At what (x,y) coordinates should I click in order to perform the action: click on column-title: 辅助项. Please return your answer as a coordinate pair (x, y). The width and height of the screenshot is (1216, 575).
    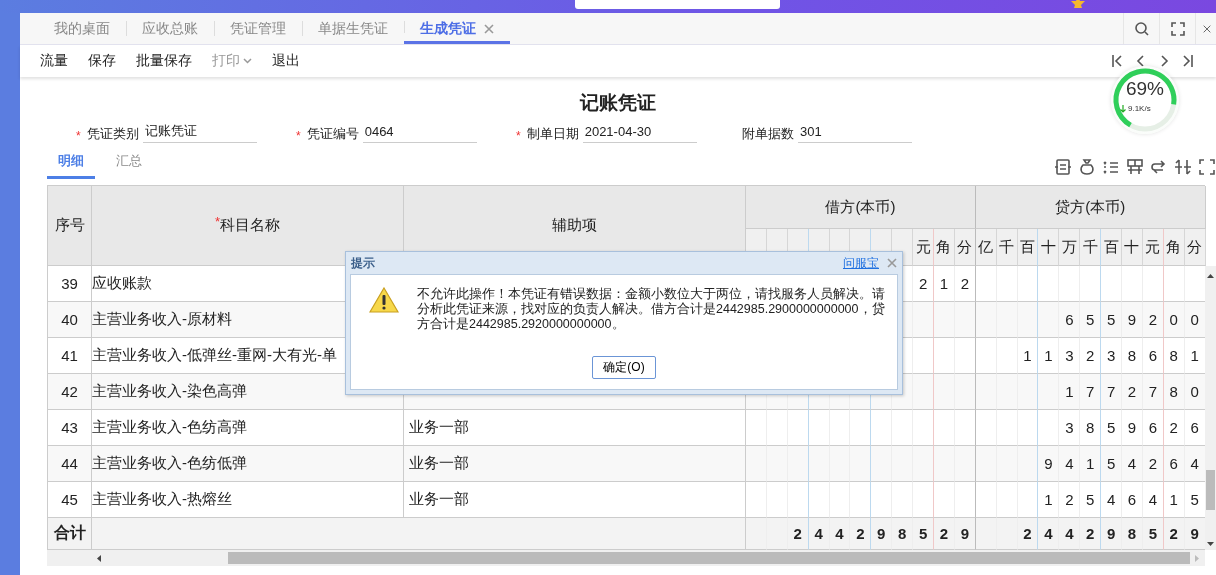
    Looking at the image, I should click on (574, 225).